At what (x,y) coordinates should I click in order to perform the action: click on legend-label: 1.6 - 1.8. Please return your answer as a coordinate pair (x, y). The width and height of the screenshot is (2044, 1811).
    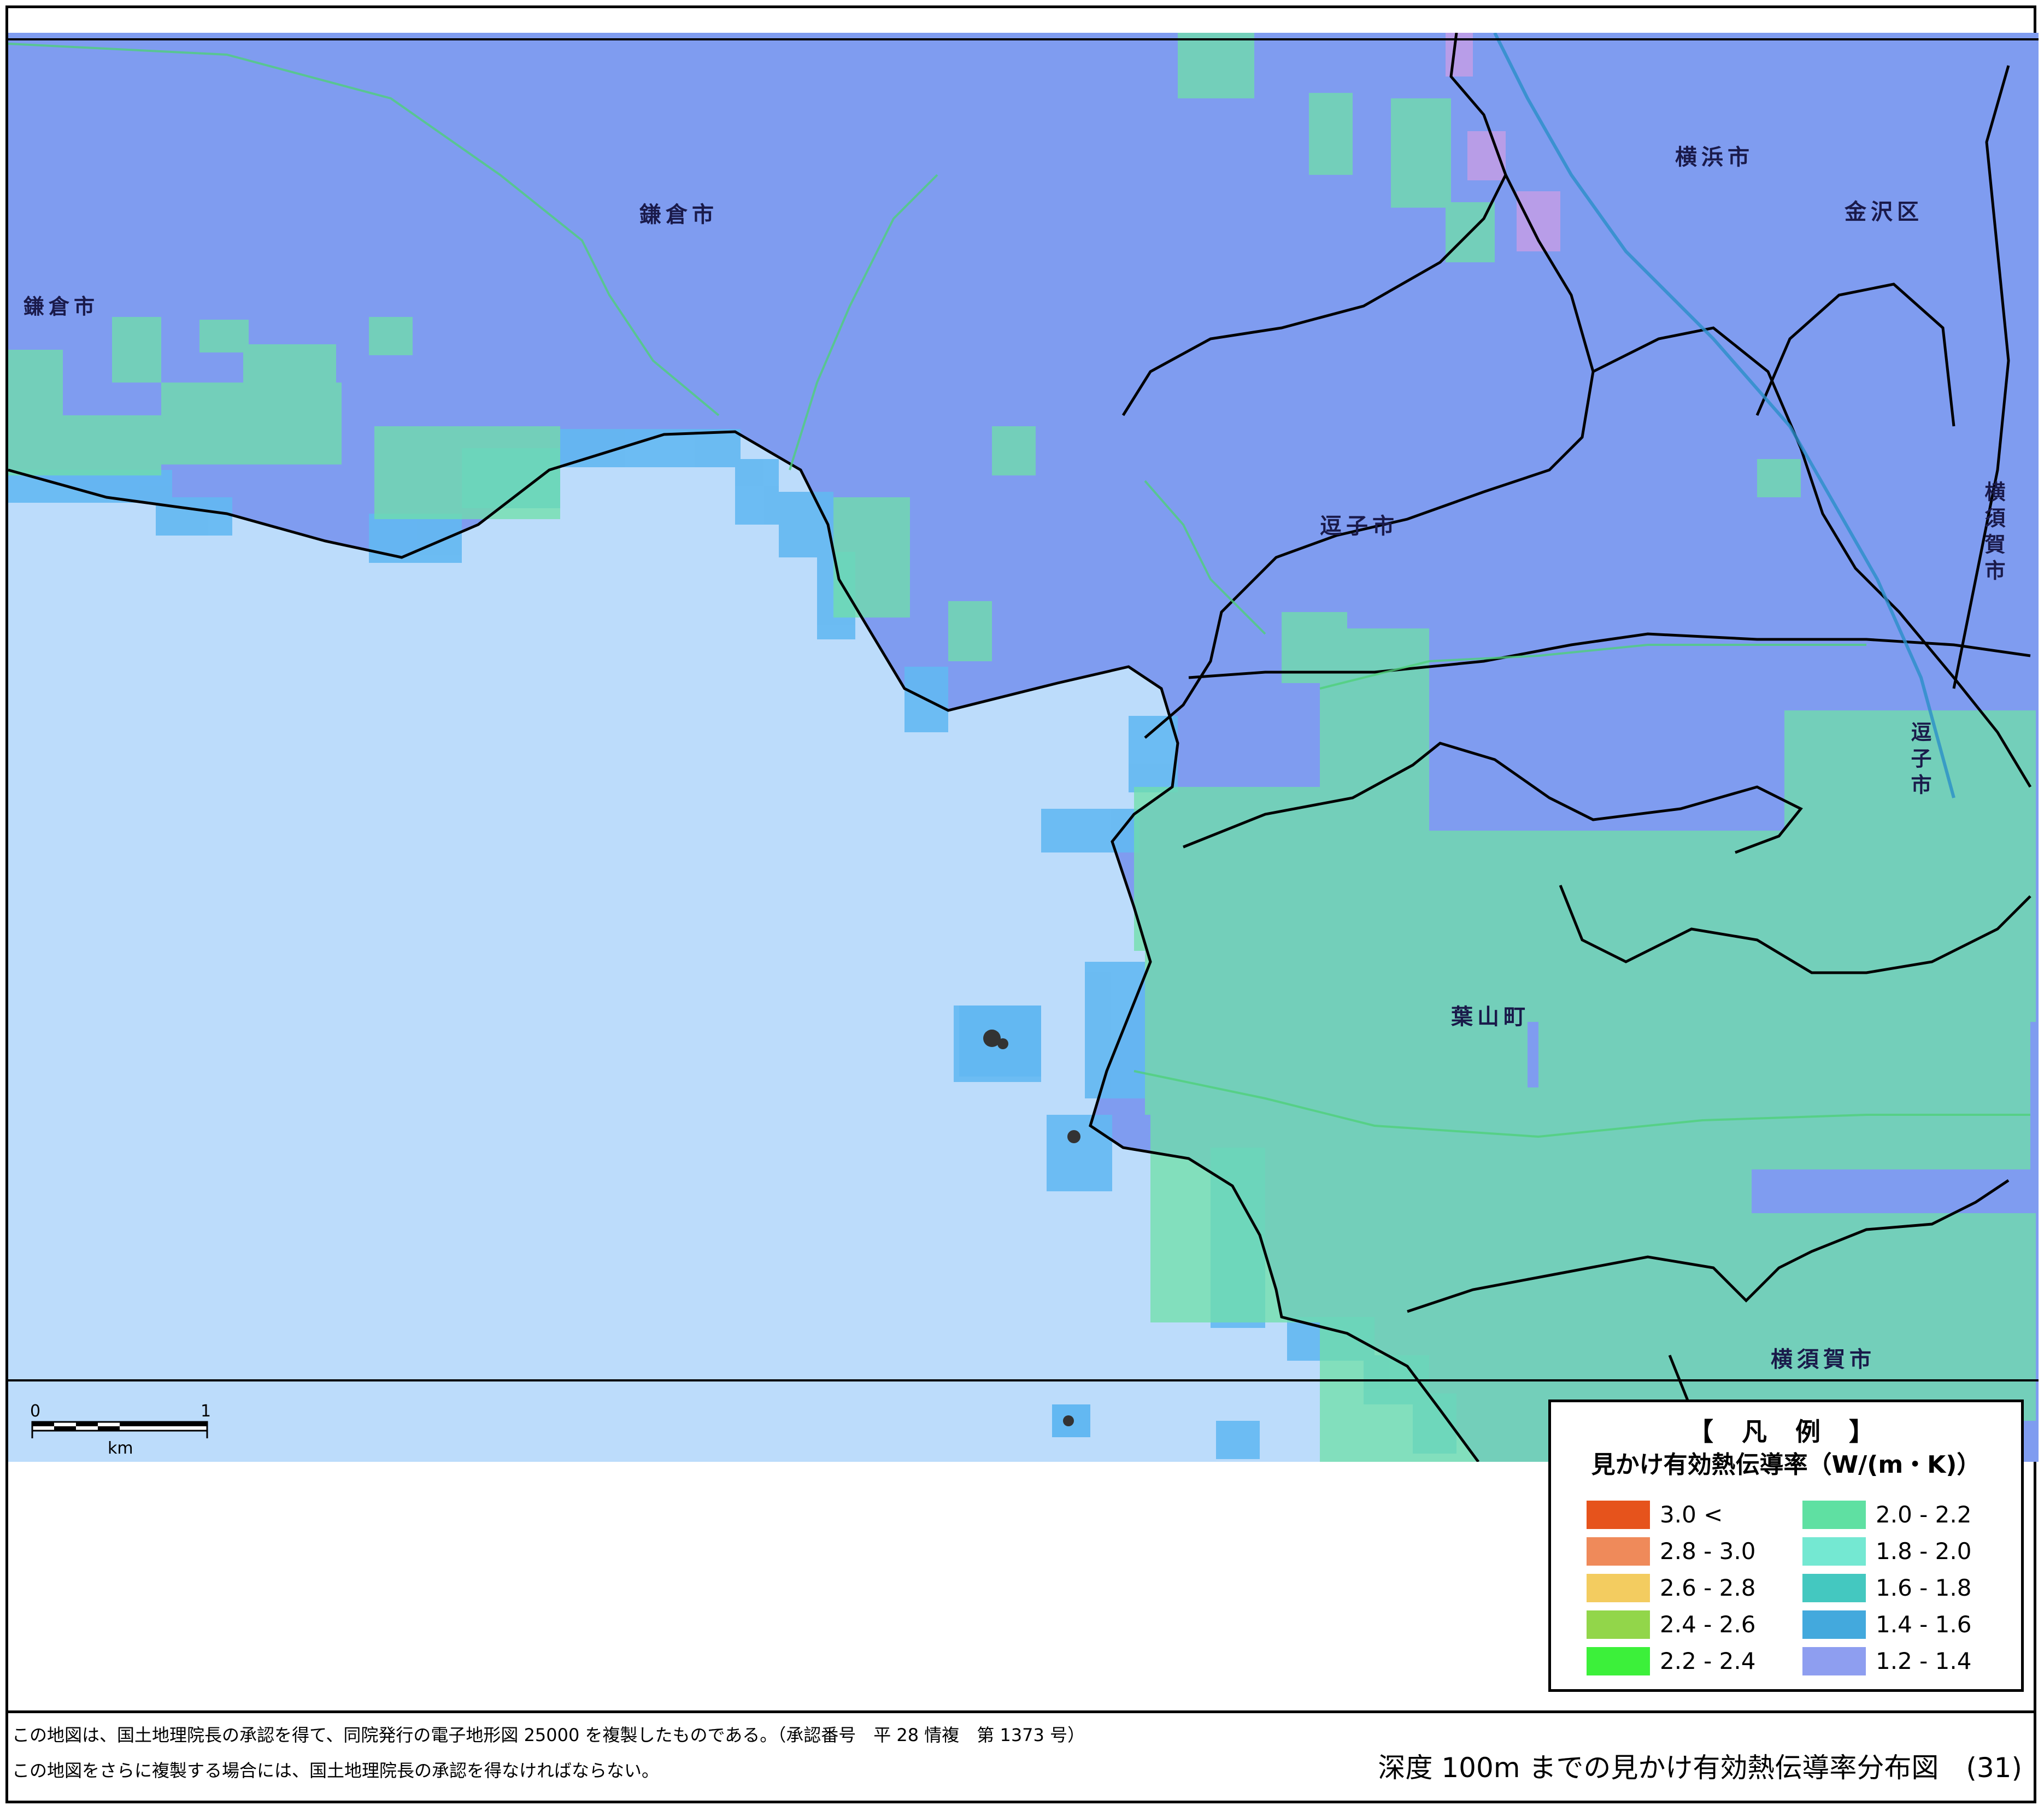
    Looking at the image, I should click on (1924, 1587).